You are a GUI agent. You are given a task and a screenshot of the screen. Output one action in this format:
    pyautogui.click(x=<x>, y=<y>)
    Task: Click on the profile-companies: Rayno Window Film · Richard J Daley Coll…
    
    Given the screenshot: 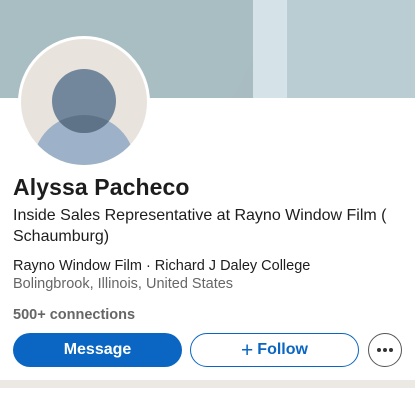 What is the action you would take?
    pyautogui.click(x=161, y=266)
    